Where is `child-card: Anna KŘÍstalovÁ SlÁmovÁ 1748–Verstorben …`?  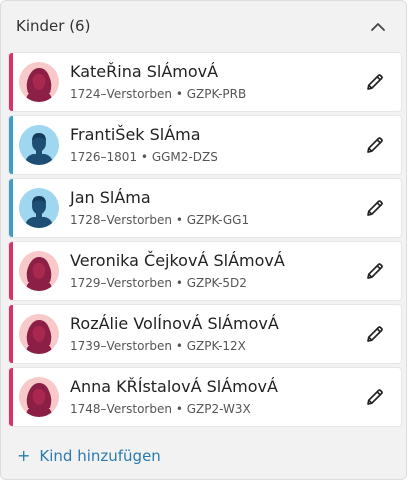
child-card: Anna KŘÍstalovÁ SlÁmovÁ 1748–Verstorben … is located at coordinates (205, 397).